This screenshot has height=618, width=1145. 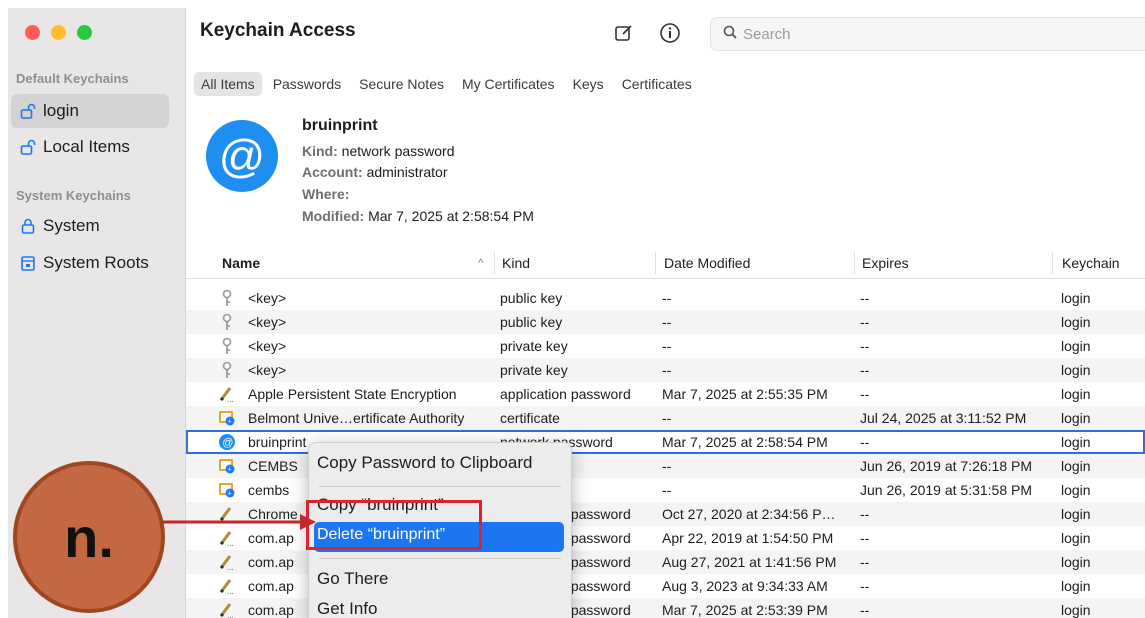 What do you see at coordinates (96, 262) in the screenshot?
I see `sidebar-item-label: System Roots` at bounding box center [96, 262].